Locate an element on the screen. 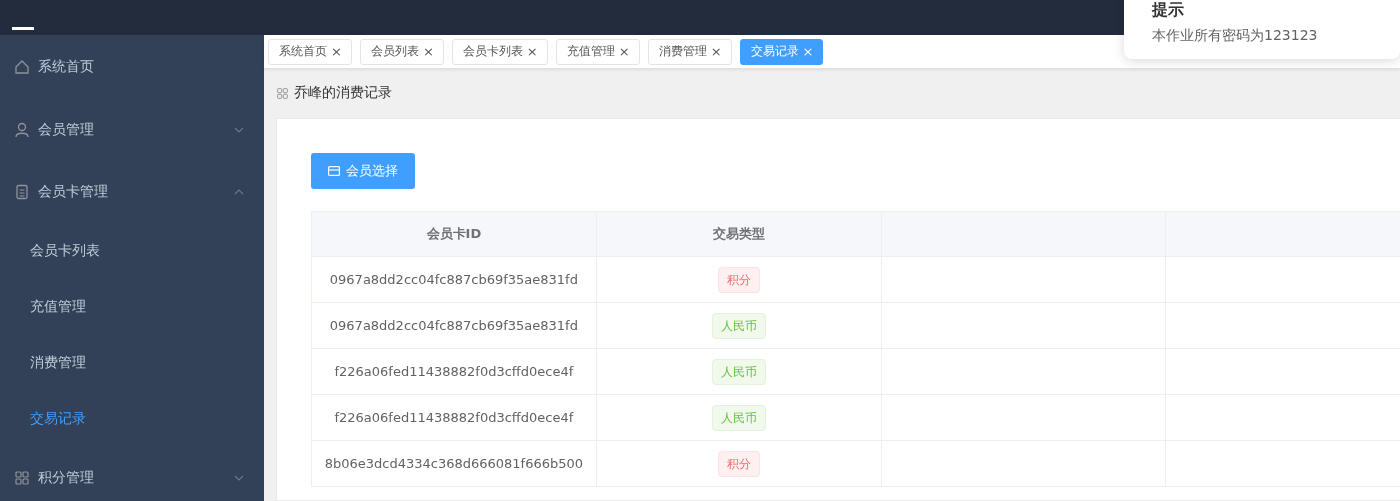 This screenshot has width=1400, height=501. sidebar-item: 积分管理 is located at coordinates (132, 474).